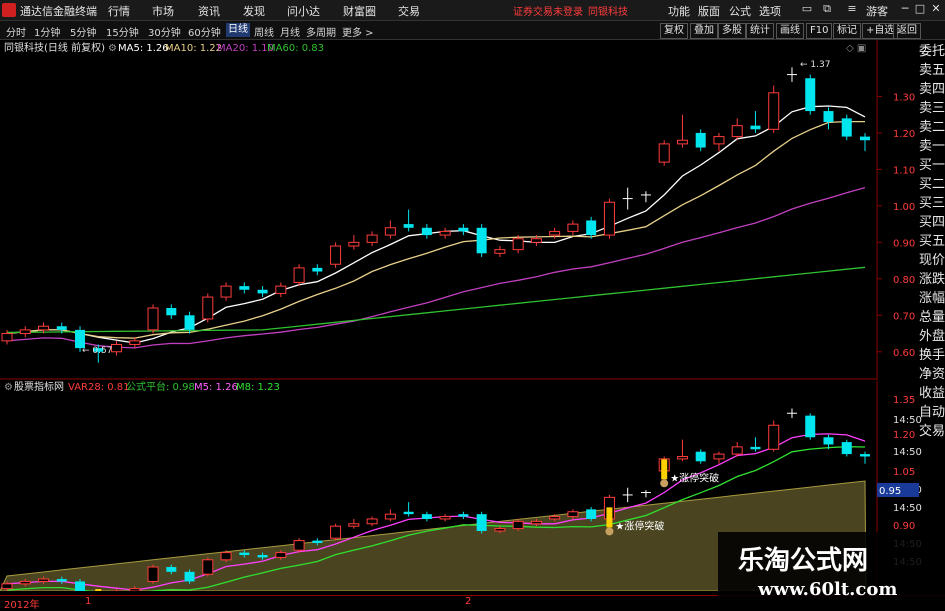 This screenshot has width=945, height=611. I want to click on period-fenshi: 分时, so click(16, 31).